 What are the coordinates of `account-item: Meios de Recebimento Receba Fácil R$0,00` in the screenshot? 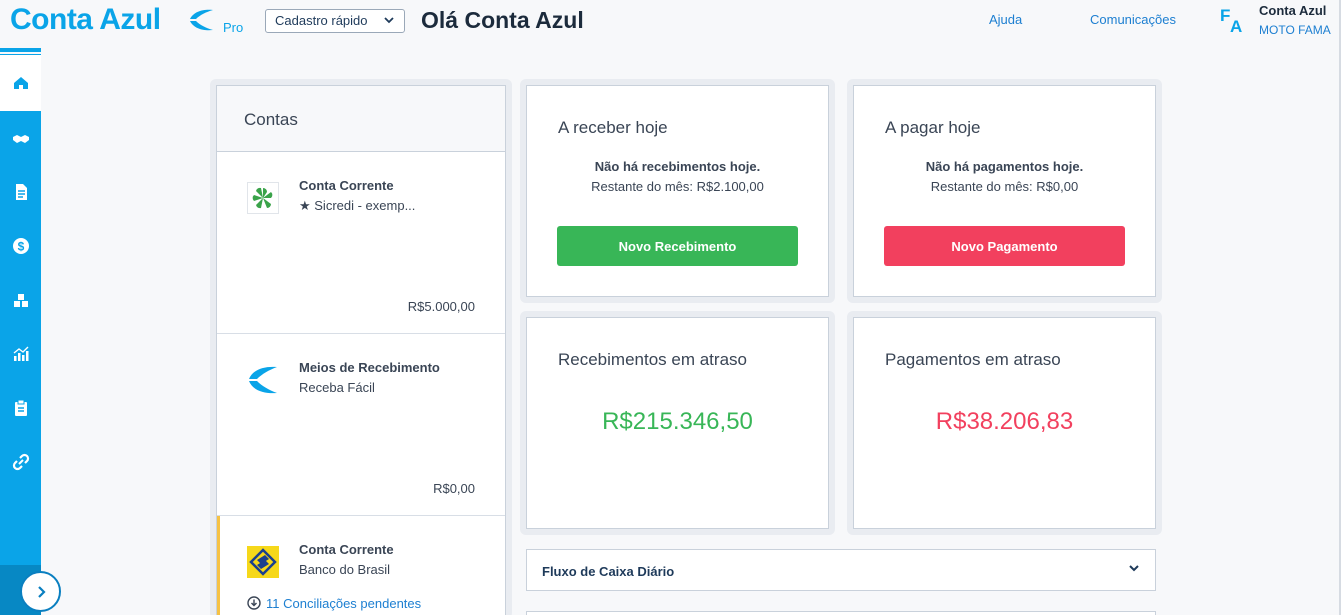 It's located at (361, 425).